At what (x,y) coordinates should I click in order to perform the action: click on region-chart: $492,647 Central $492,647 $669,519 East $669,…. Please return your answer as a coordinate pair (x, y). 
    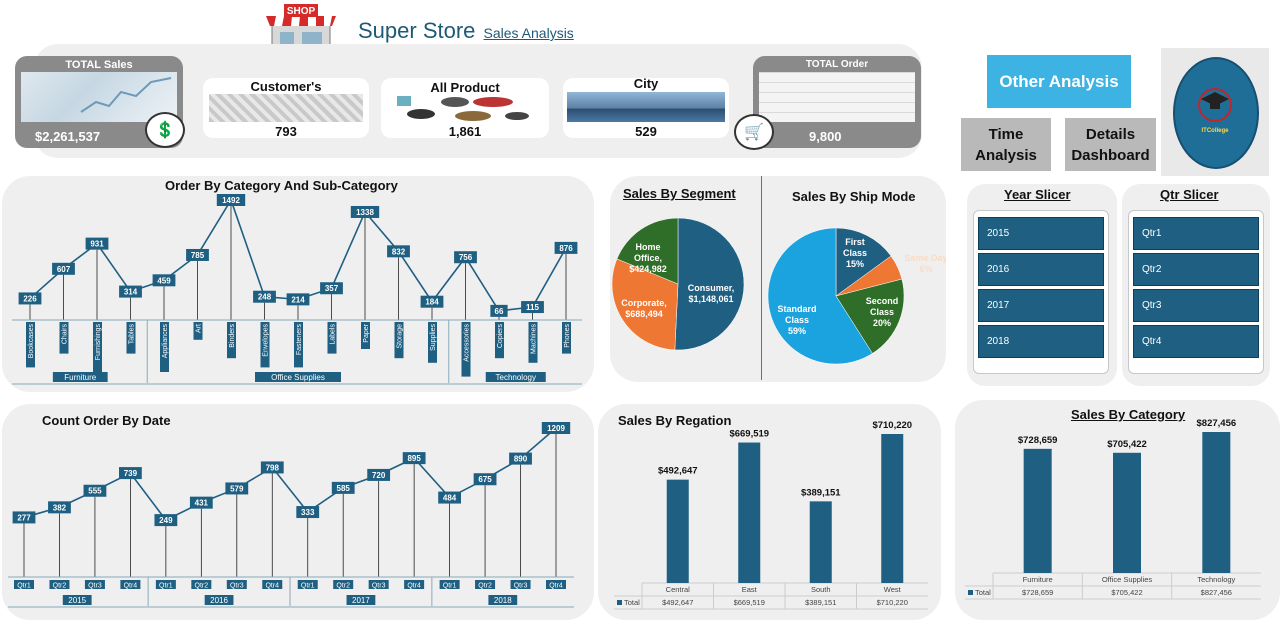
    Looking at the image, I should click on (771, 515).